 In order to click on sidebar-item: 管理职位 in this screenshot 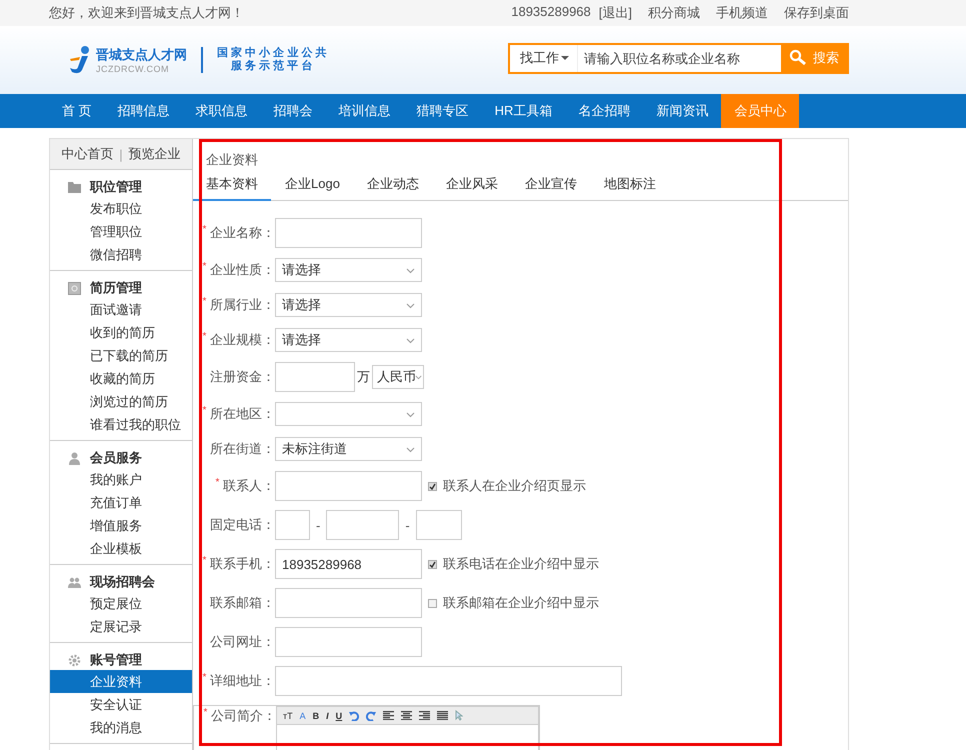, I will do `click(121, 231)`.